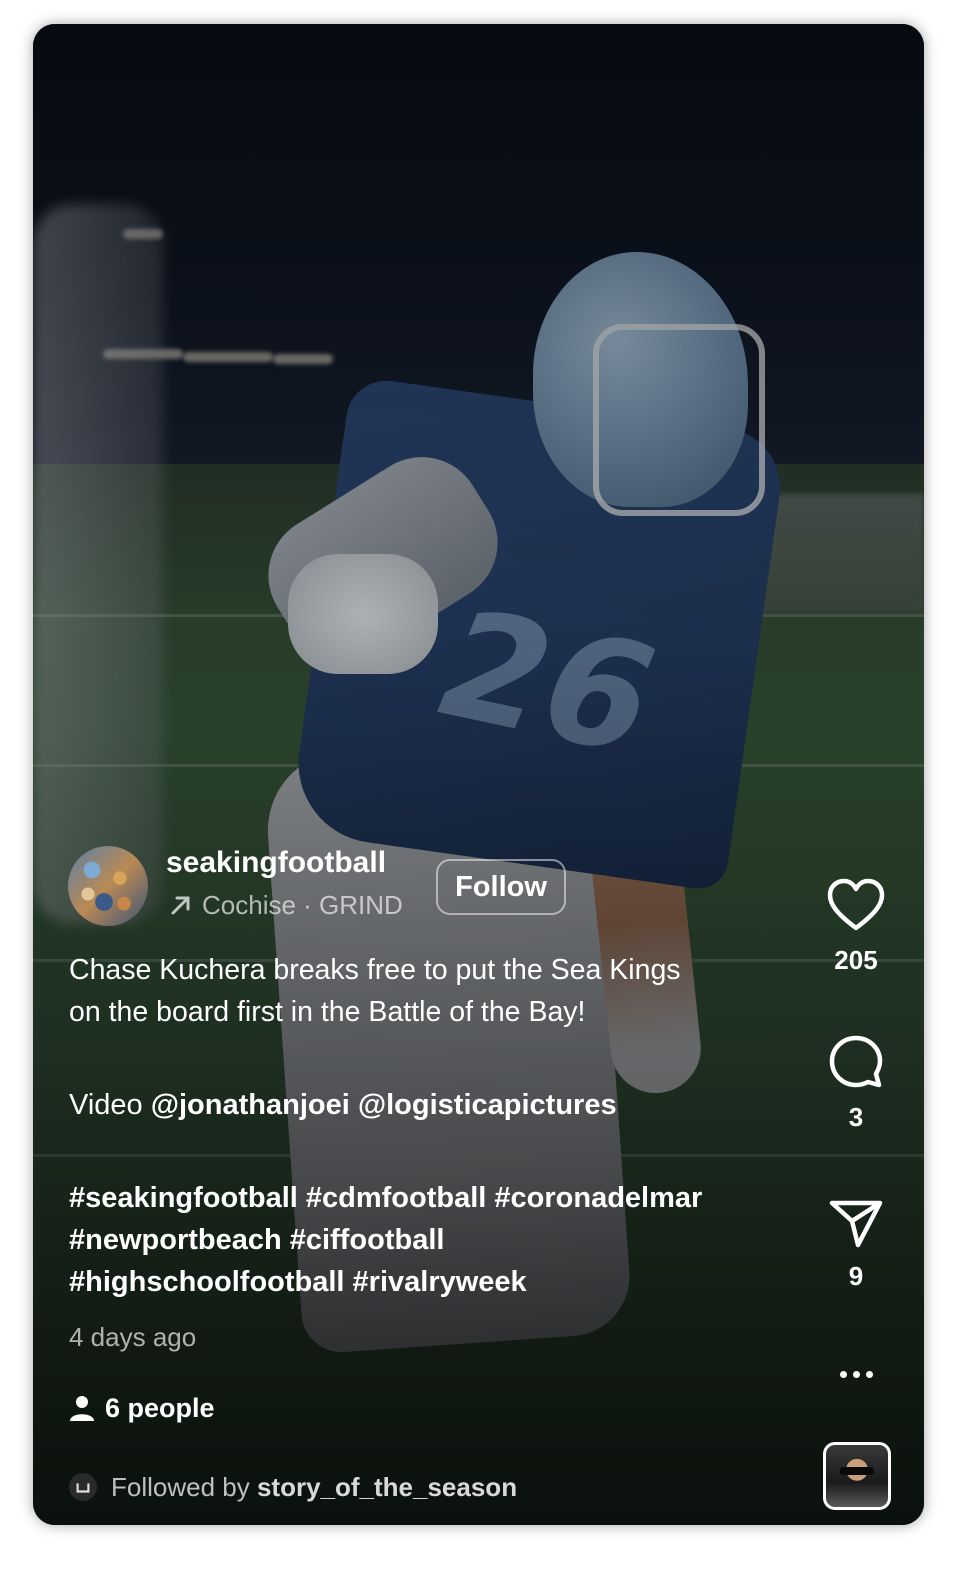 The width and height of the screenshot is (959, 1572). I want to click on paper-plane-icon, so click(856, 1223).